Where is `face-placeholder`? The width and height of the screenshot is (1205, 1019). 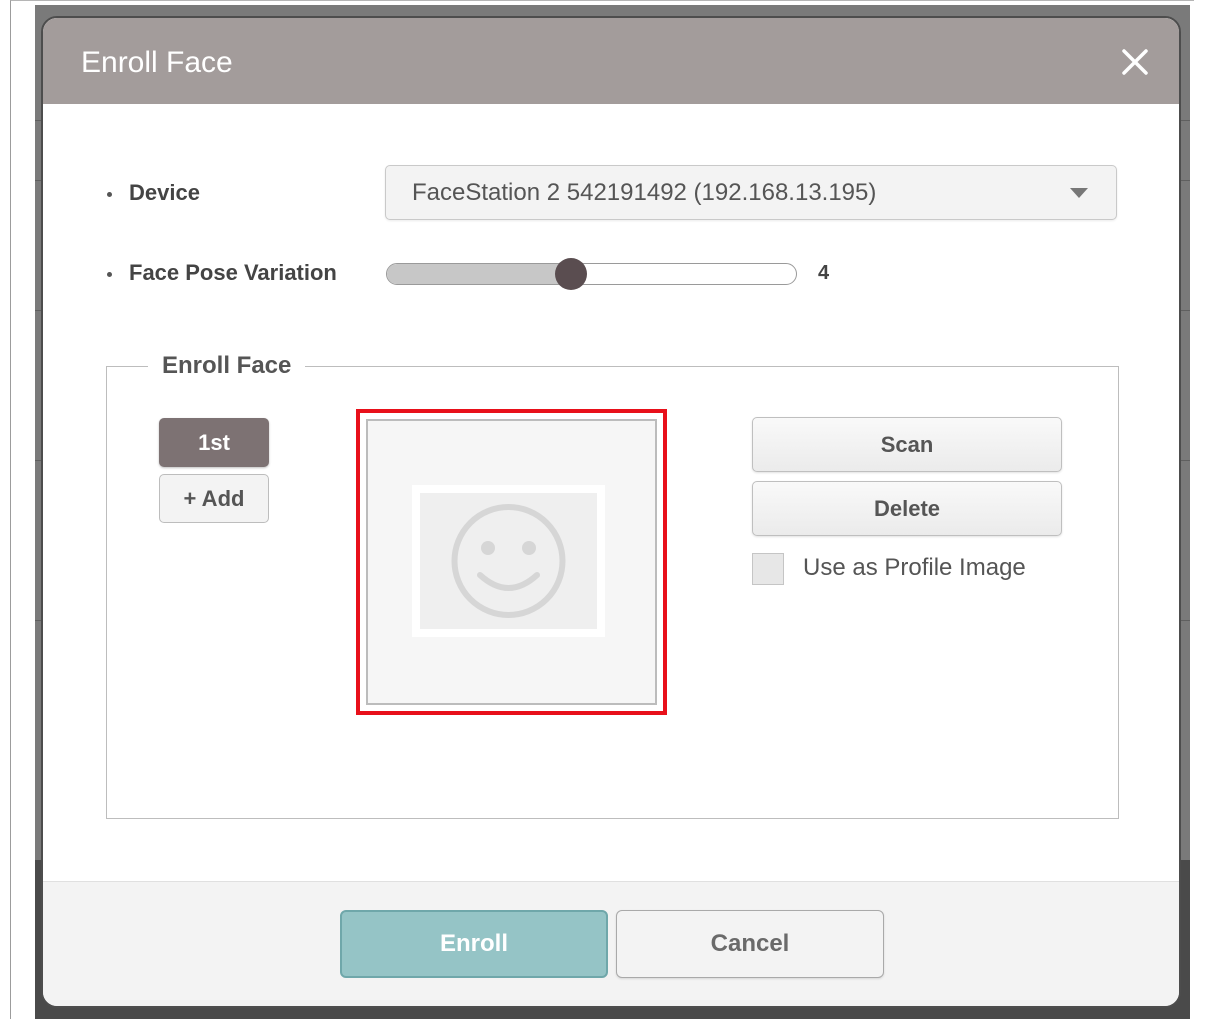
face-placeholder is located at coordinates (508, 561).